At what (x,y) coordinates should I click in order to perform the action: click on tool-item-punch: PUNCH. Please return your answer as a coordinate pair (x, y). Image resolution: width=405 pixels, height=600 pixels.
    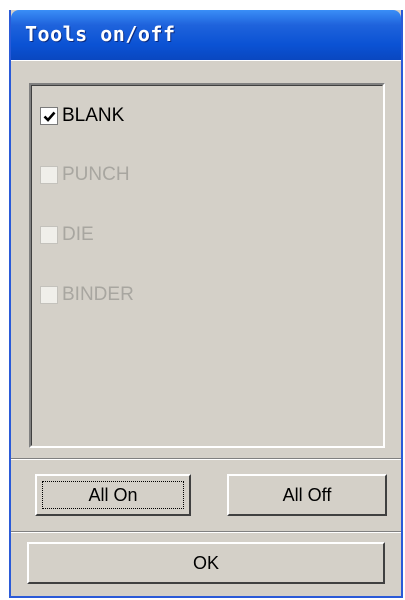
    Looking at the image, I should click on (85, 175).